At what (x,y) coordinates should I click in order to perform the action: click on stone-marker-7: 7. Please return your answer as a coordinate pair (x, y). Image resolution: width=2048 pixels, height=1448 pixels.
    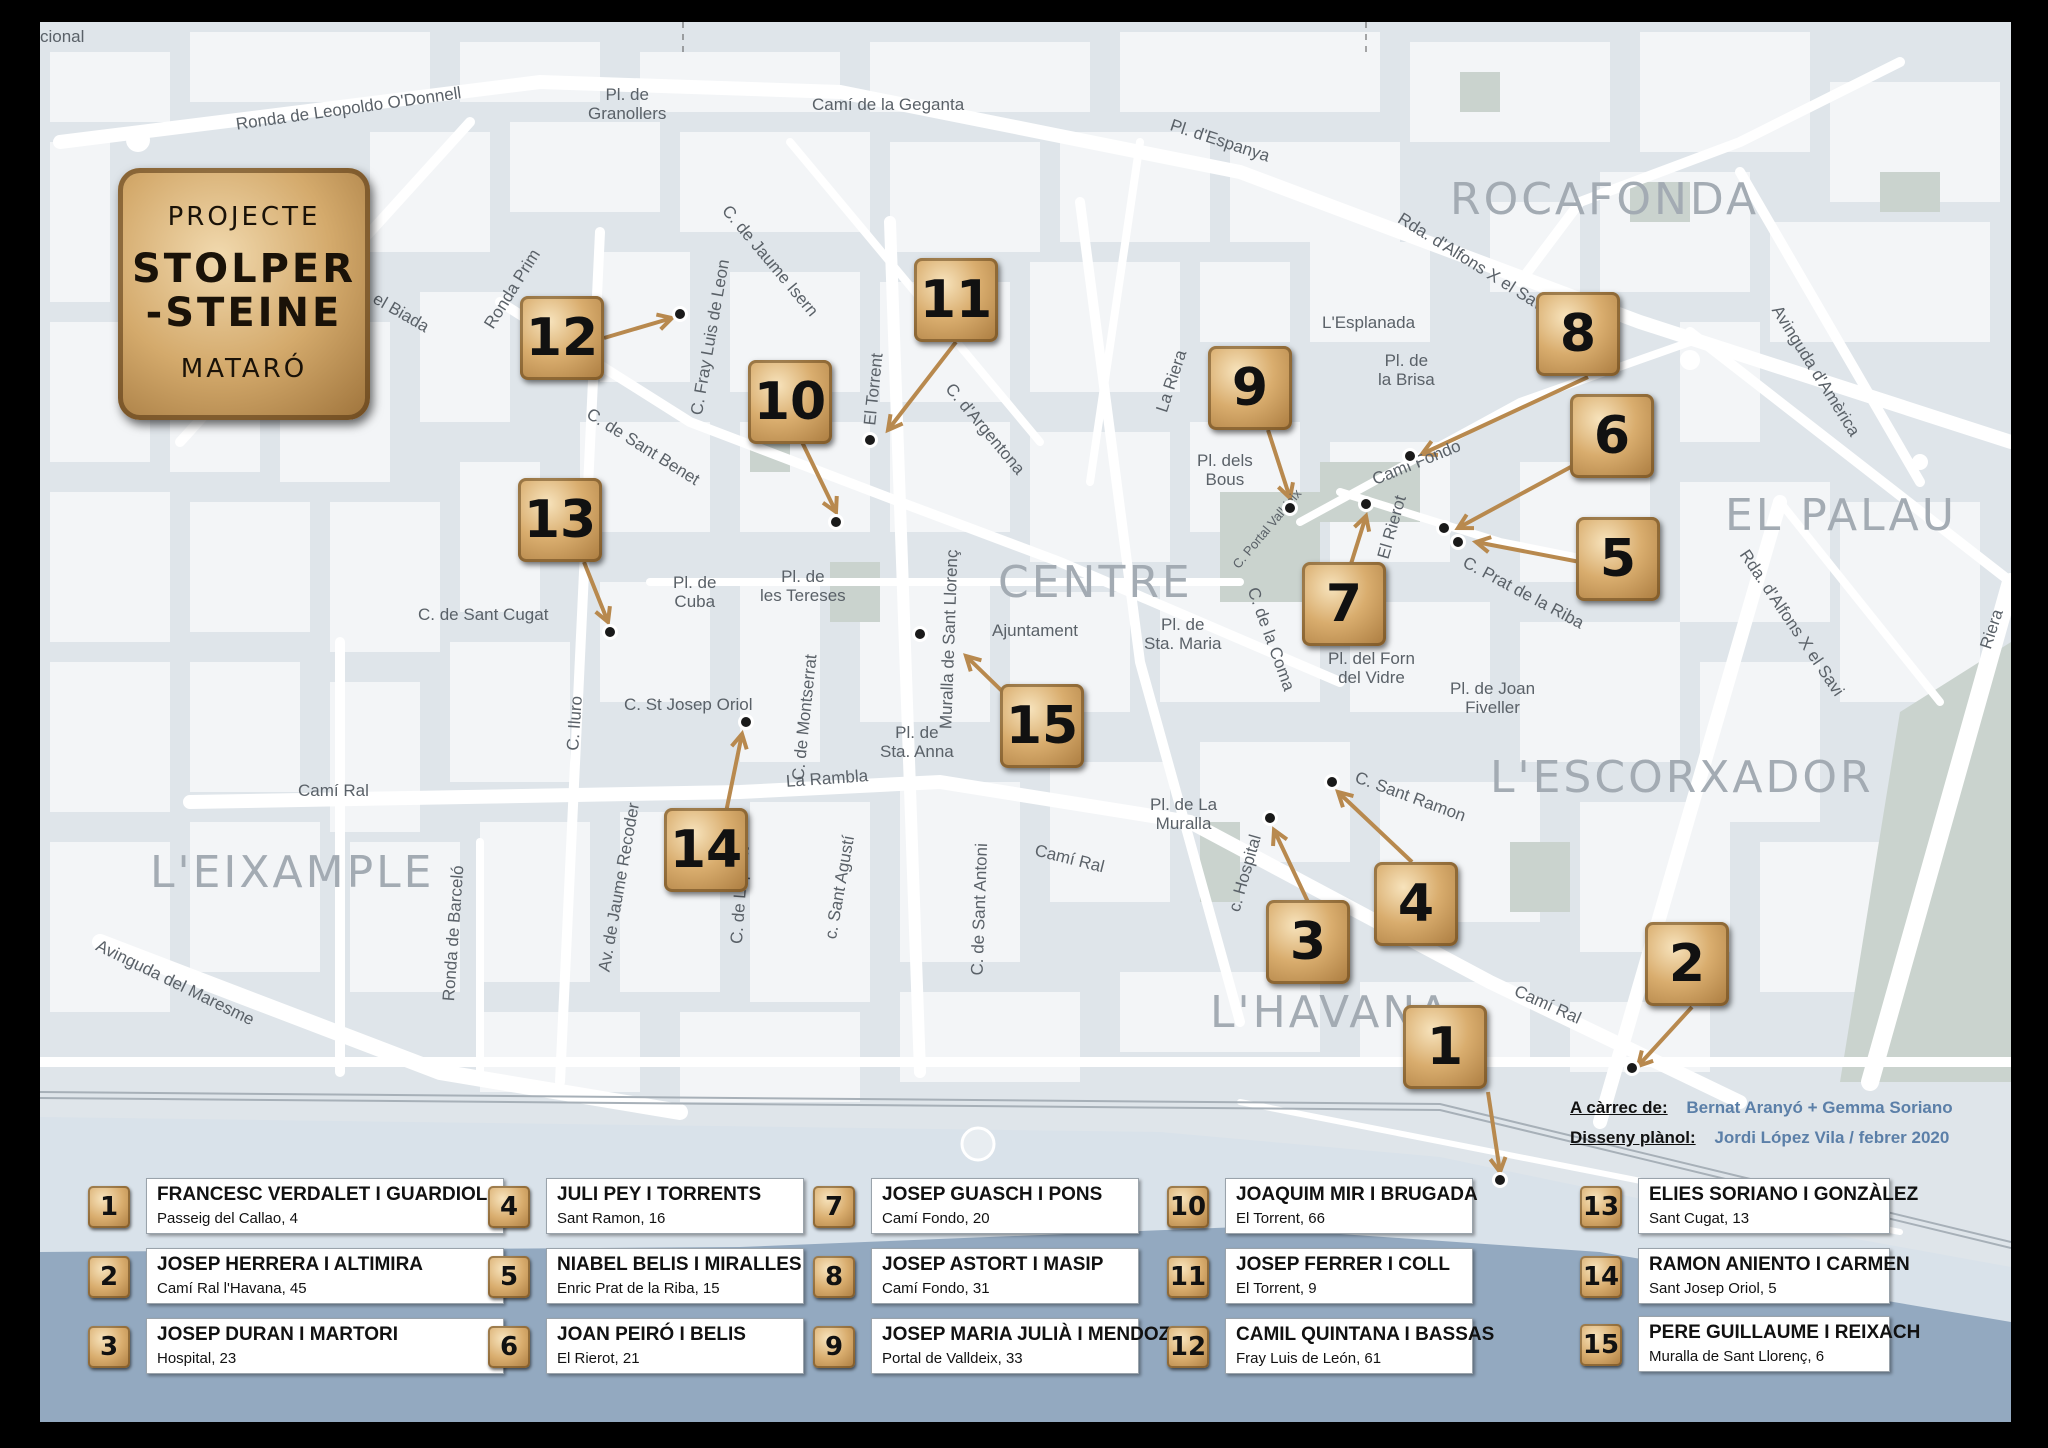
    Looking at the image, I should click on (1344, 604).